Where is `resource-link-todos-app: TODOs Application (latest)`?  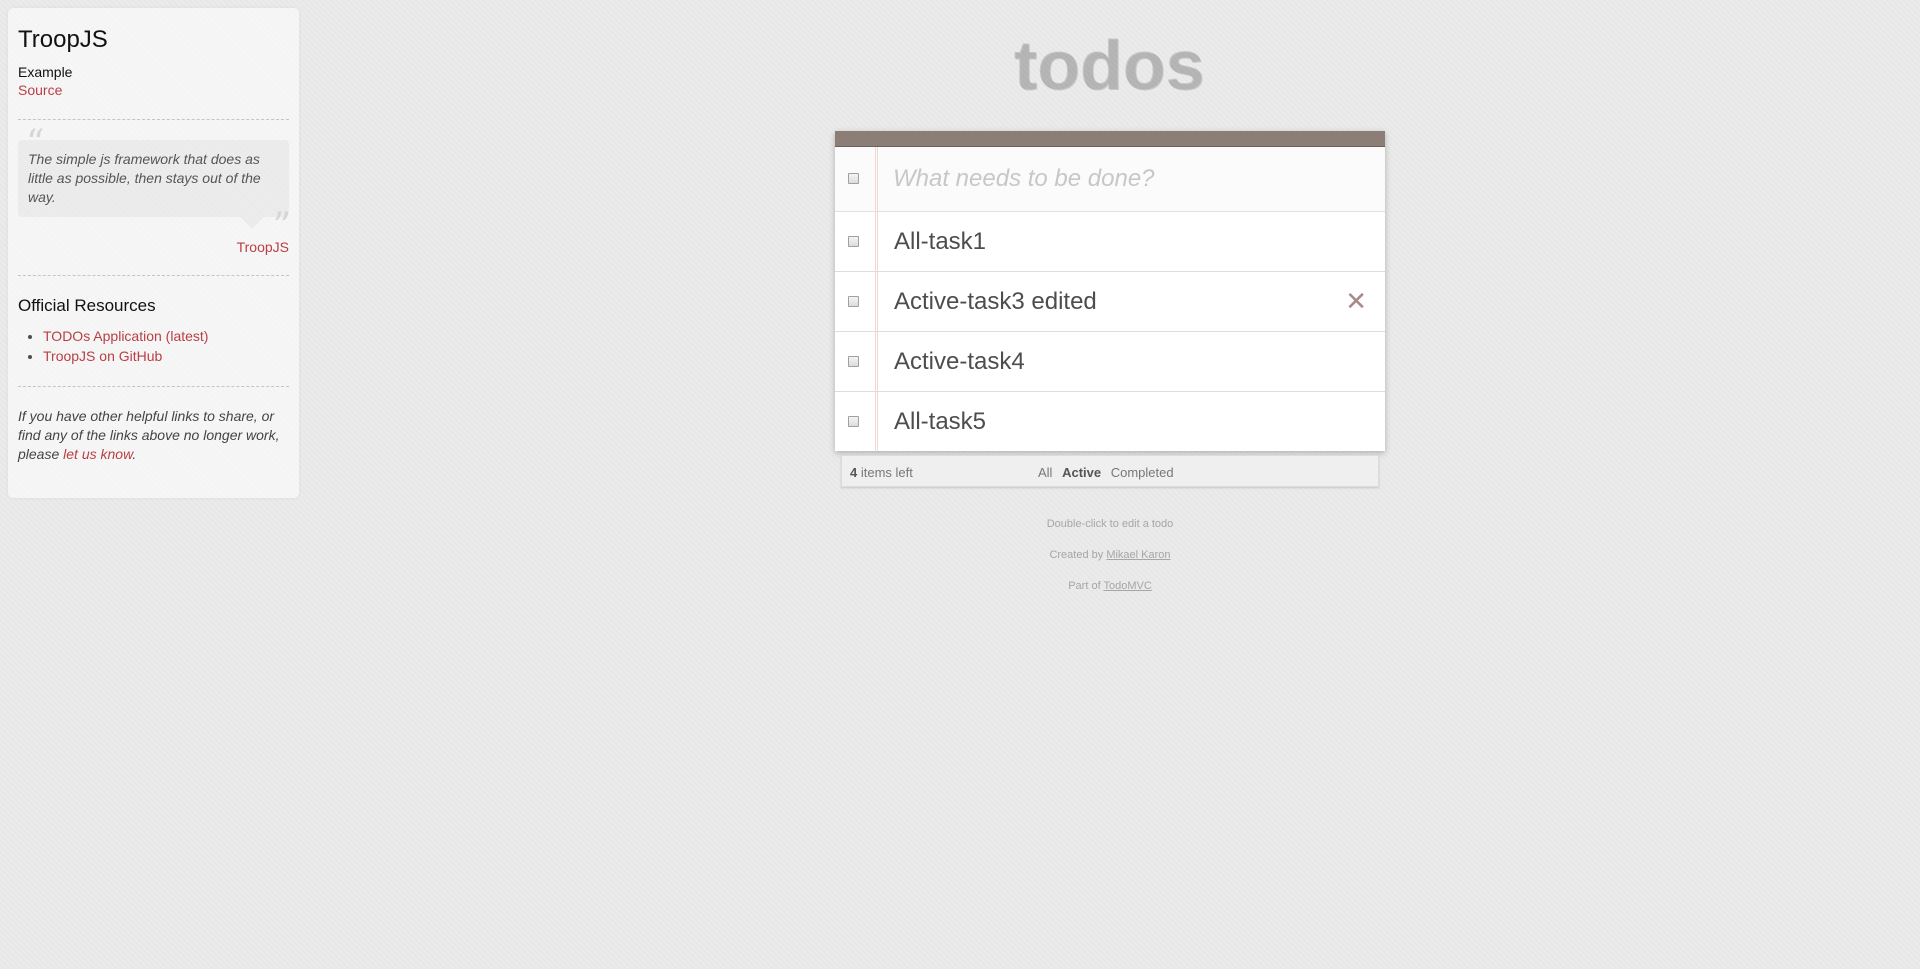
resource-link-todos-app: TODOs Application (latest) is located at coordinates (125, 336).